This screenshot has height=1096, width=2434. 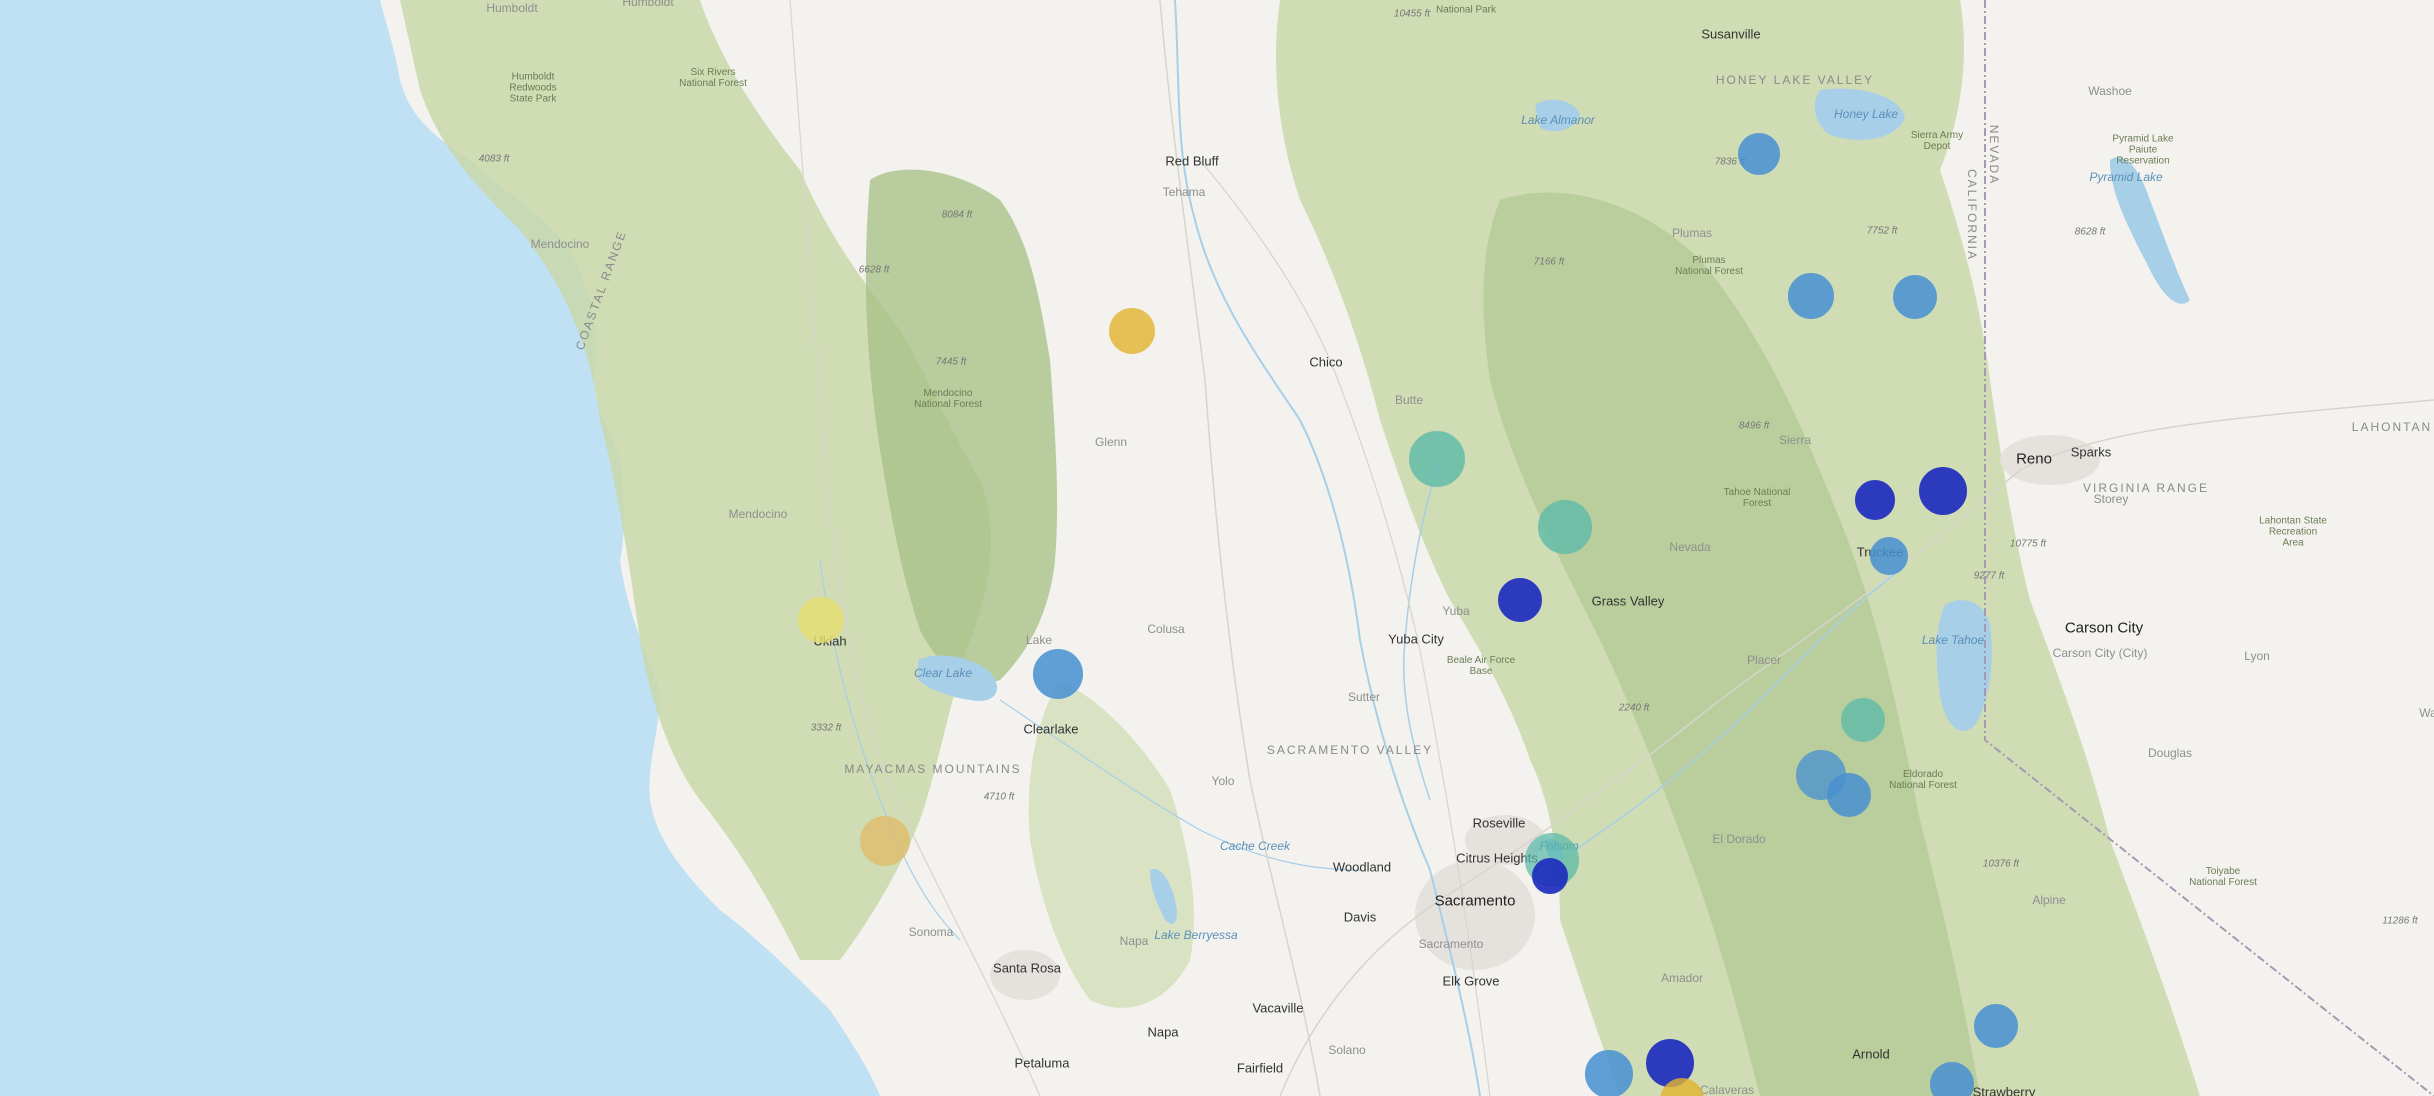 I want to click on urban-santa-rosa, so click(x=1025, y=975).